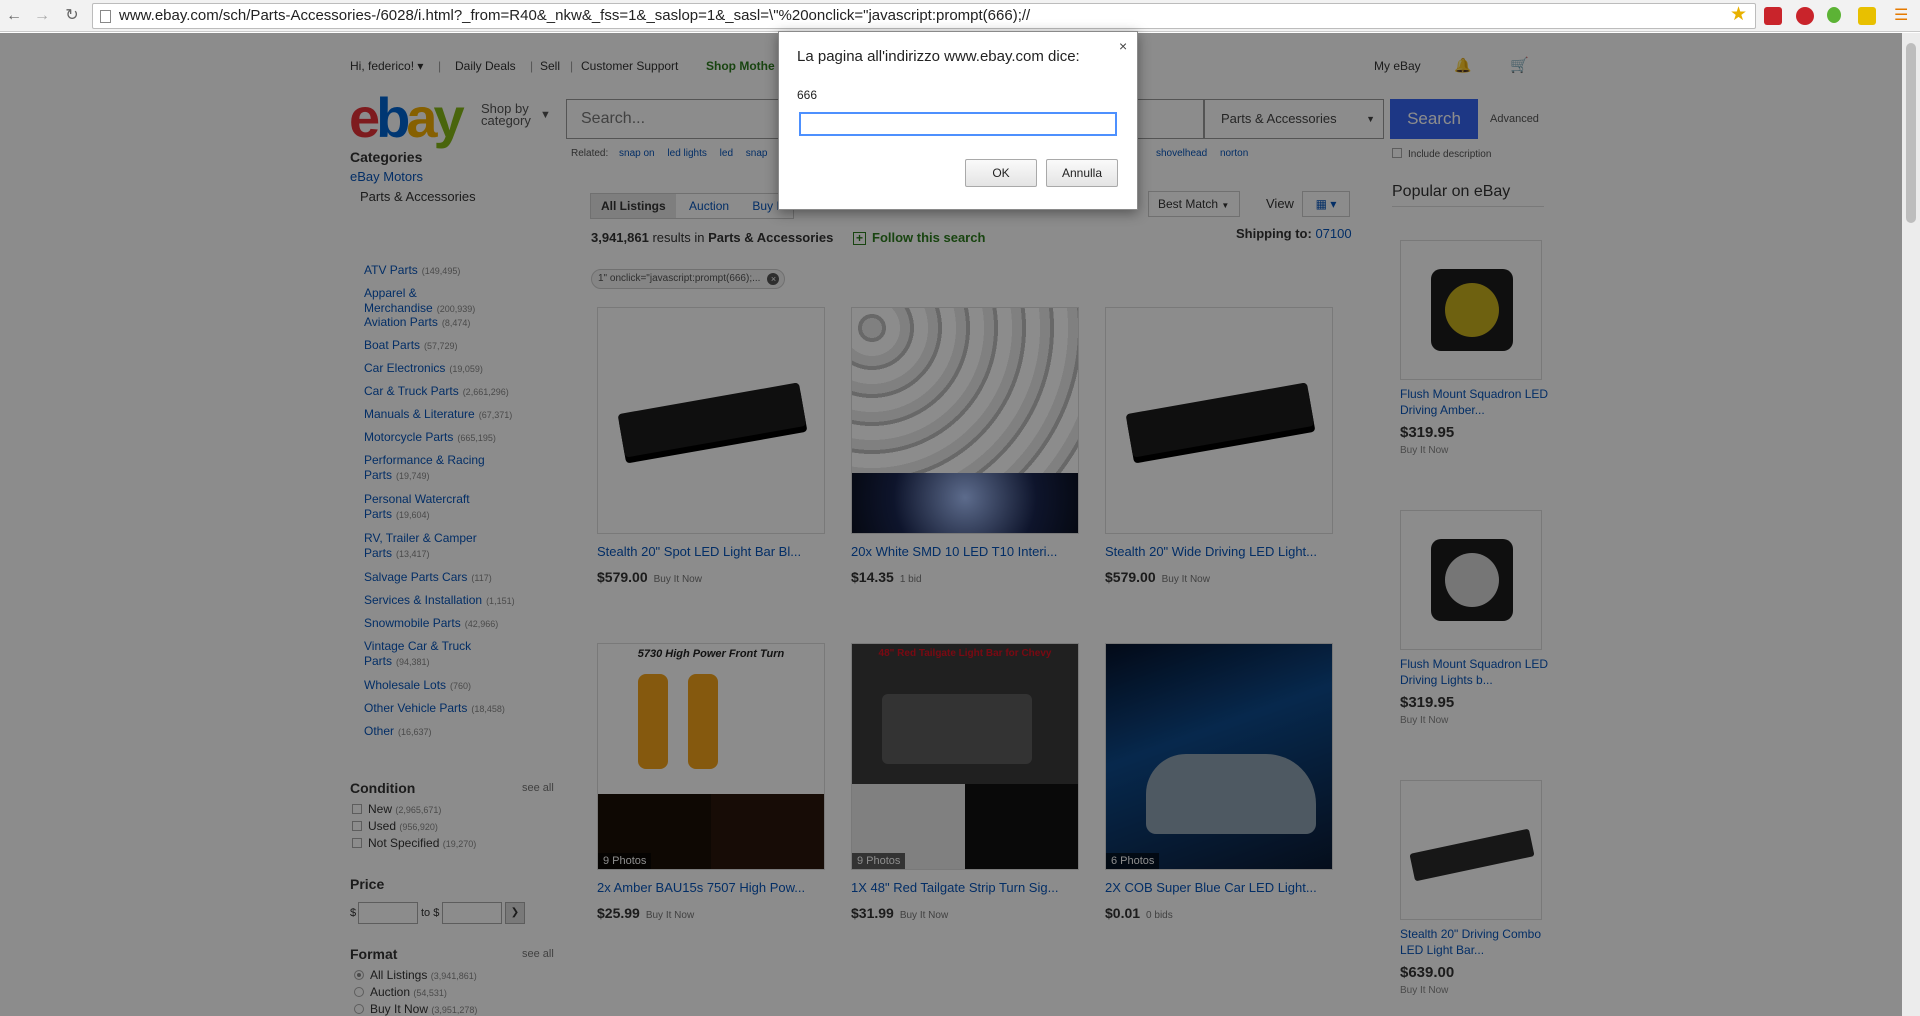 The image size is (1920, 1016). Describe the element at coordinates (1082, 173) in the screenshot. I see `cancel-button: Annulla` at that location.